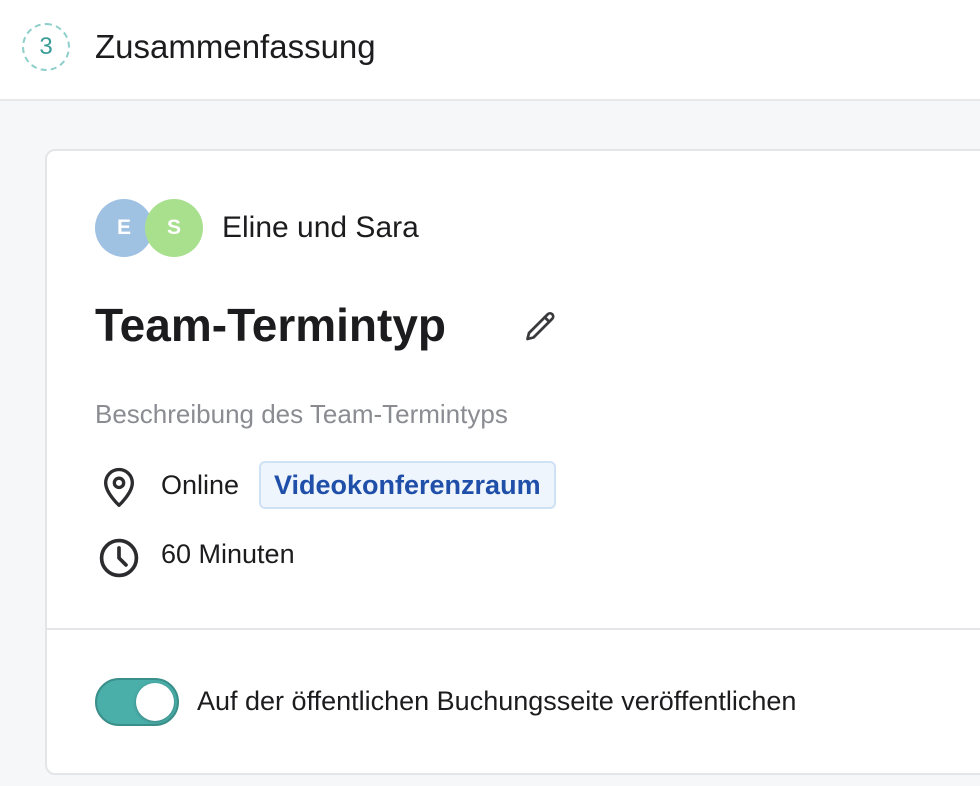 The image size is (980, 786). I want to click on avatar: S, so click(174, 228).